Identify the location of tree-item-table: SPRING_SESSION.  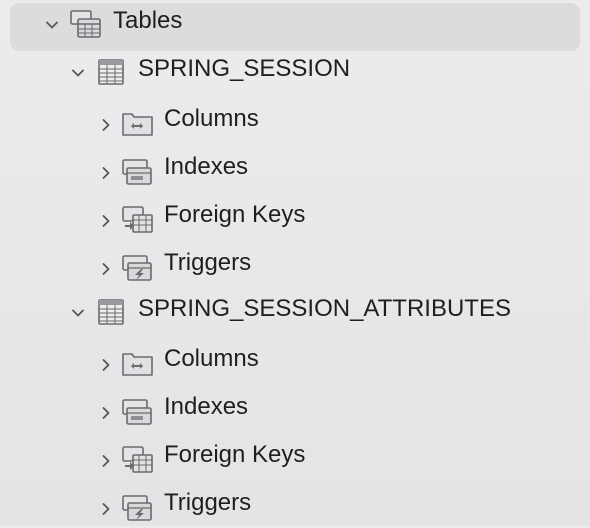
(295, 72).